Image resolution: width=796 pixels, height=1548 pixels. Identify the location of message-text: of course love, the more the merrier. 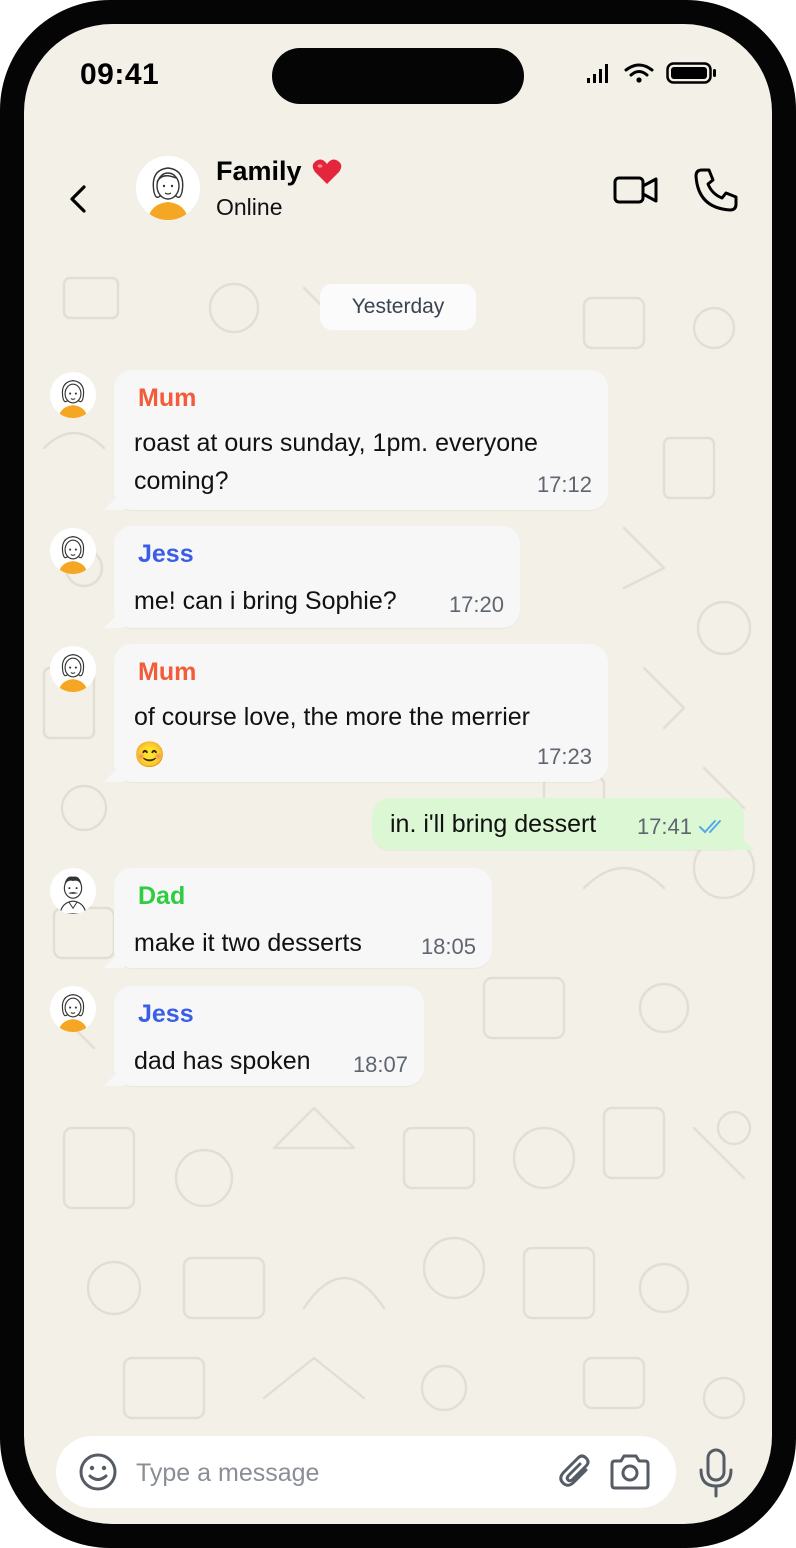
(332, 717).